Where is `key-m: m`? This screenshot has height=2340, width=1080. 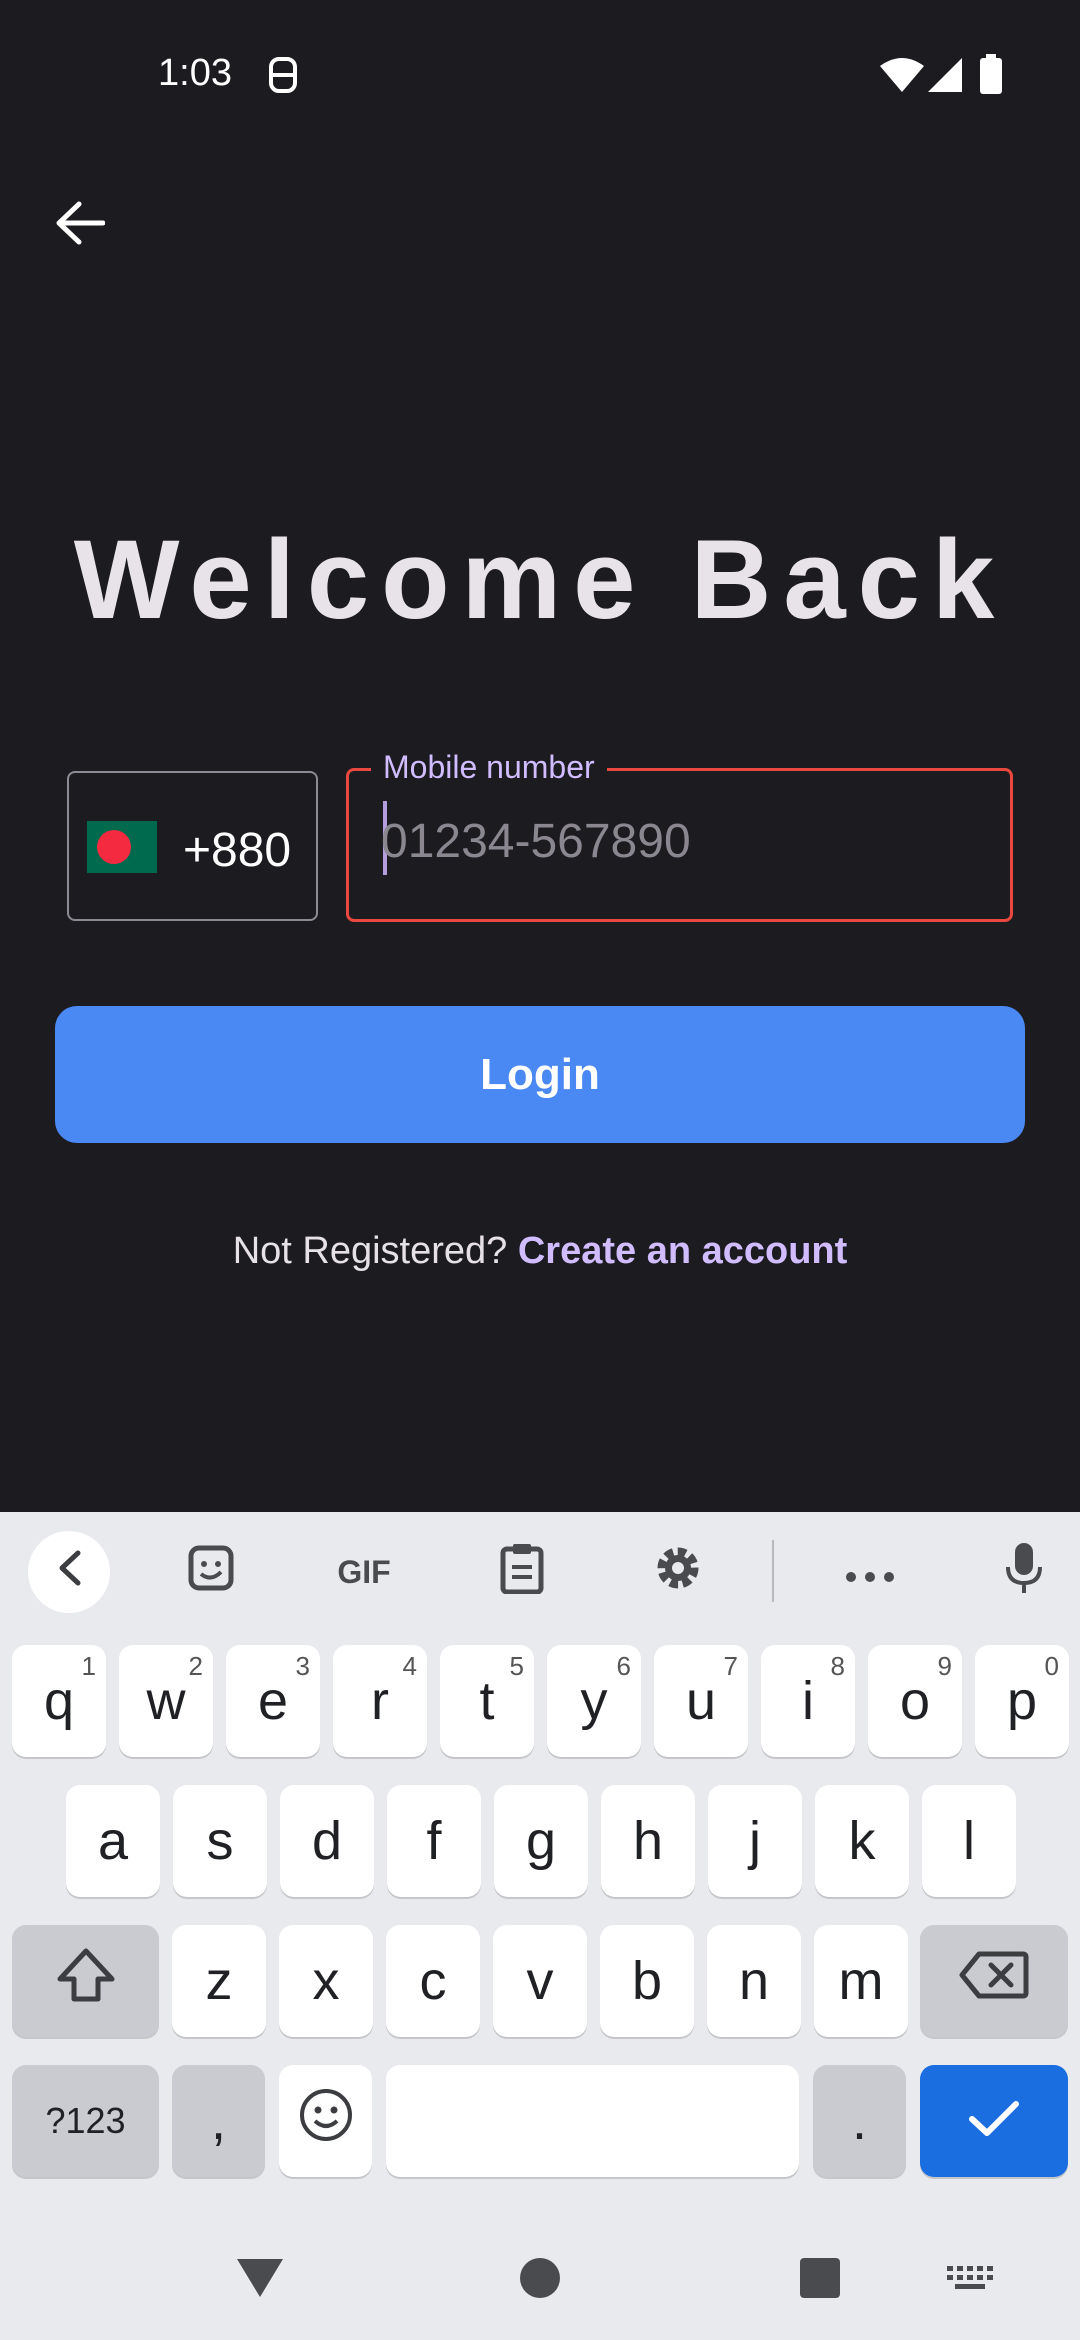
key-m: m is located at coordinates (861, 1981).